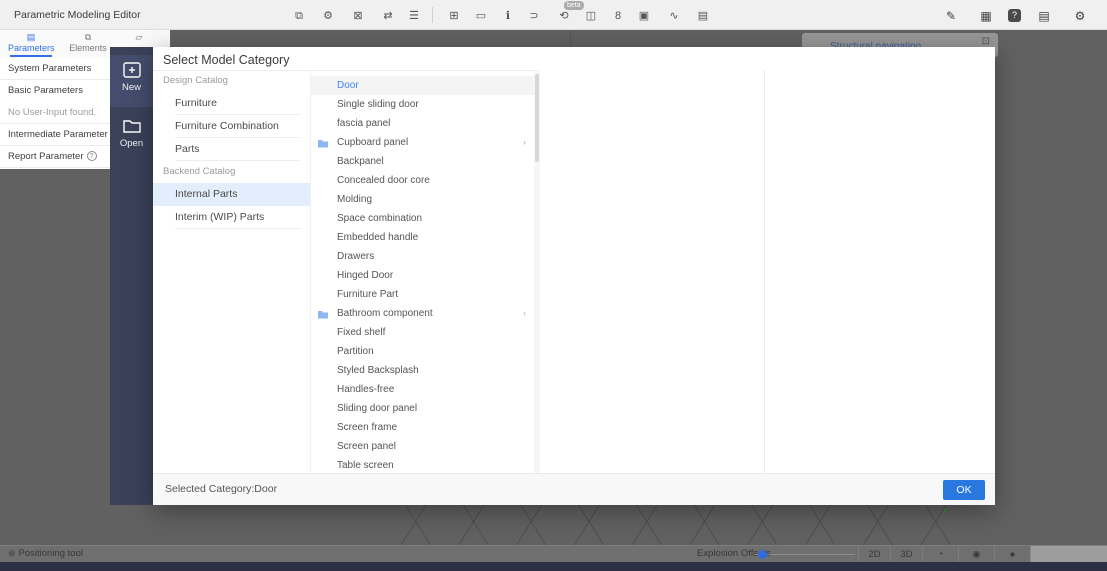 The height and width of the screenshot is (571, 1107). I want to click on model-item: Fixed shelf, so click(422, 332).